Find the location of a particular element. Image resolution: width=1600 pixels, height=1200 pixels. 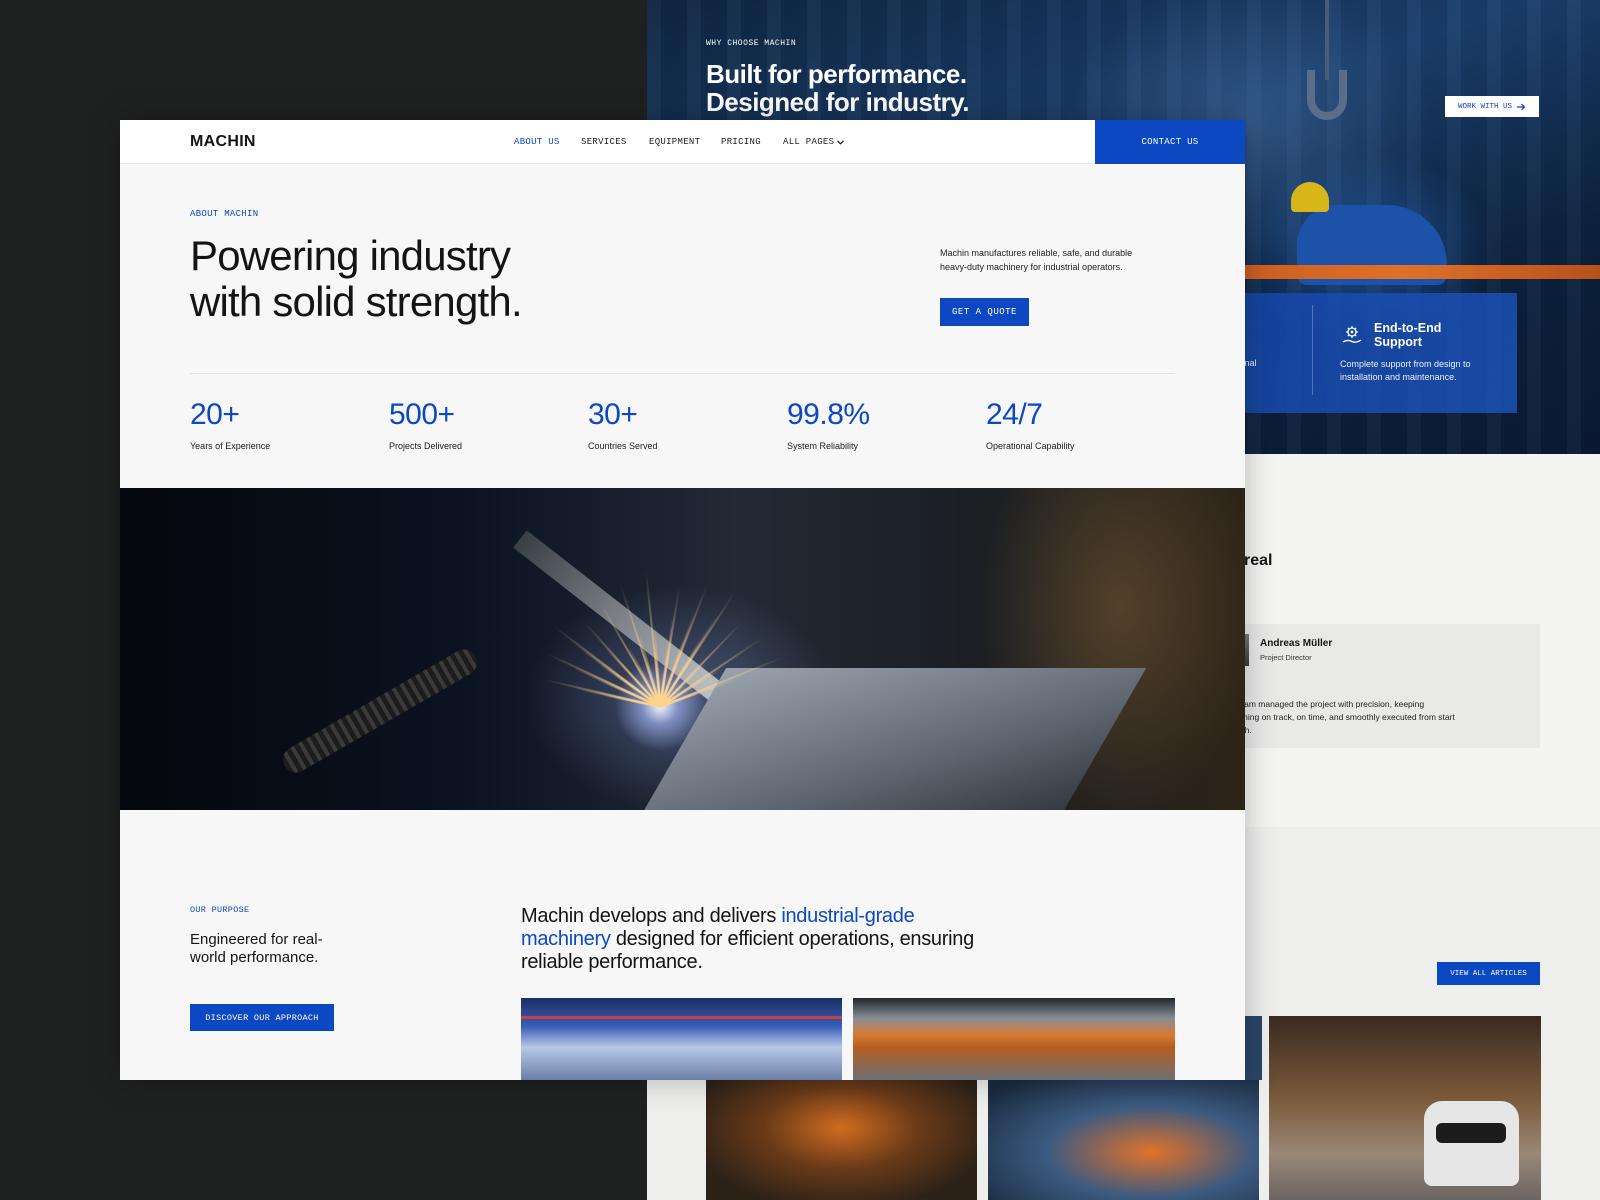

stat-value: 99.8% is located at coordinates (828, 414).